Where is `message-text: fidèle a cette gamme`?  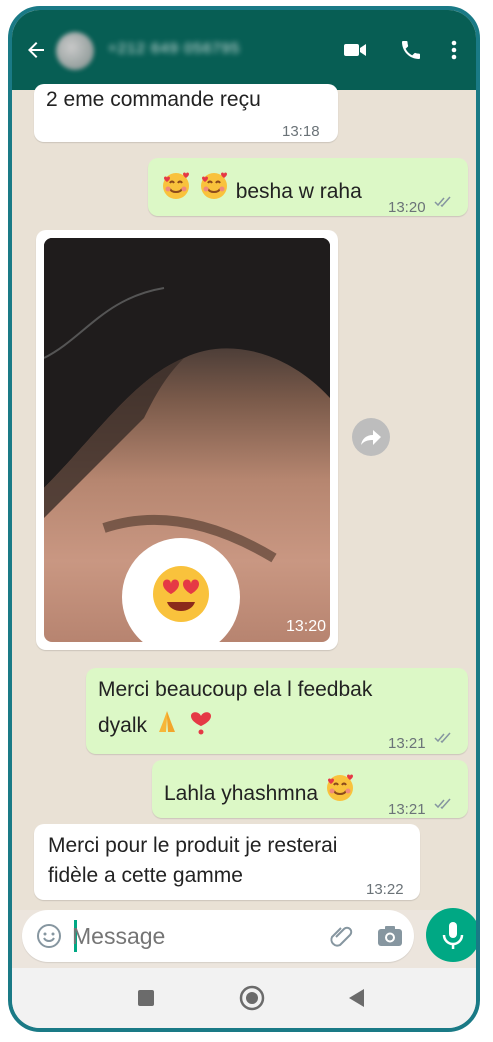
message-text: fidèle a cette gamme is located at coordinates (145, 875).